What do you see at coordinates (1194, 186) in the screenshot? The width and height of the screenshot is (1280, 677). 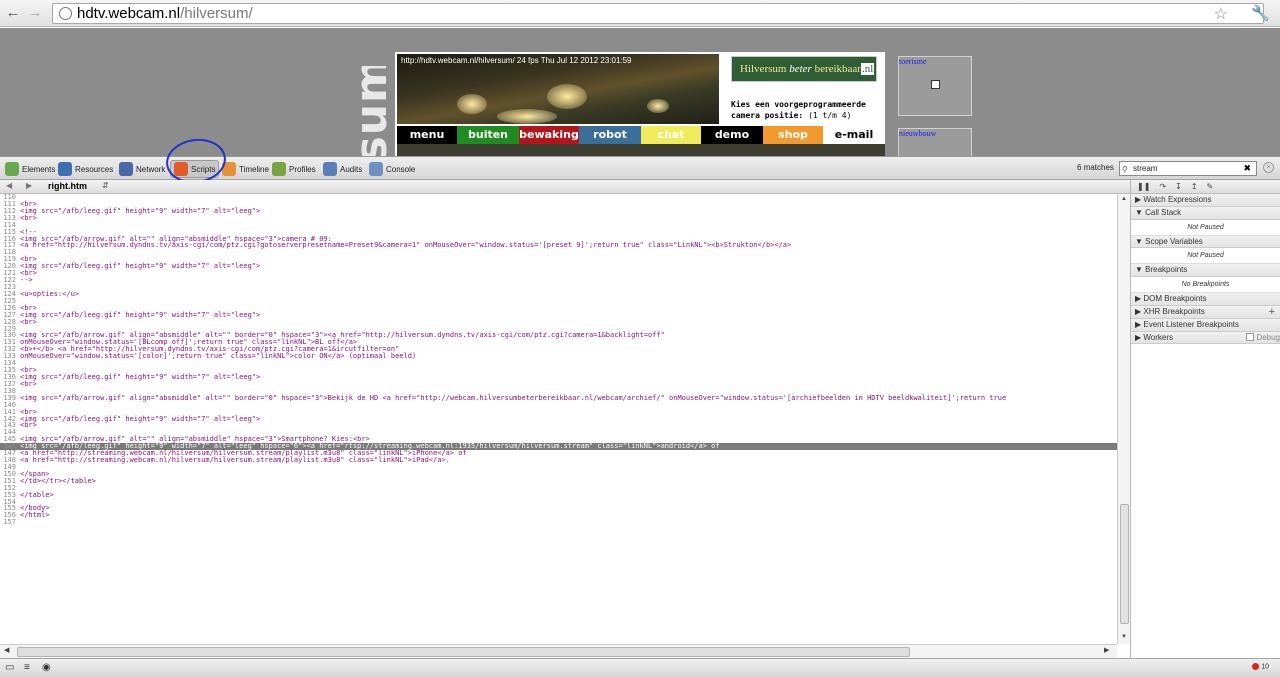 I see `step-out-icon: ↥` at bounding box center [1194, 186].